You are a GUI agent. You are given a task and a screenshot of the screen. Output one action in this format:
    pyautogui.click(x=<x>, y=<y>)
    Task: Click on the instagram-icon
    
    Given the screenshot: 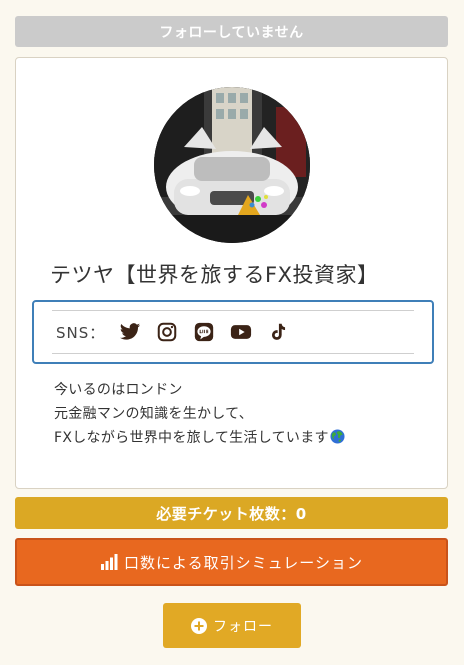 What is the action you would take?
    pyautogui.click(x=167, y=332)
    